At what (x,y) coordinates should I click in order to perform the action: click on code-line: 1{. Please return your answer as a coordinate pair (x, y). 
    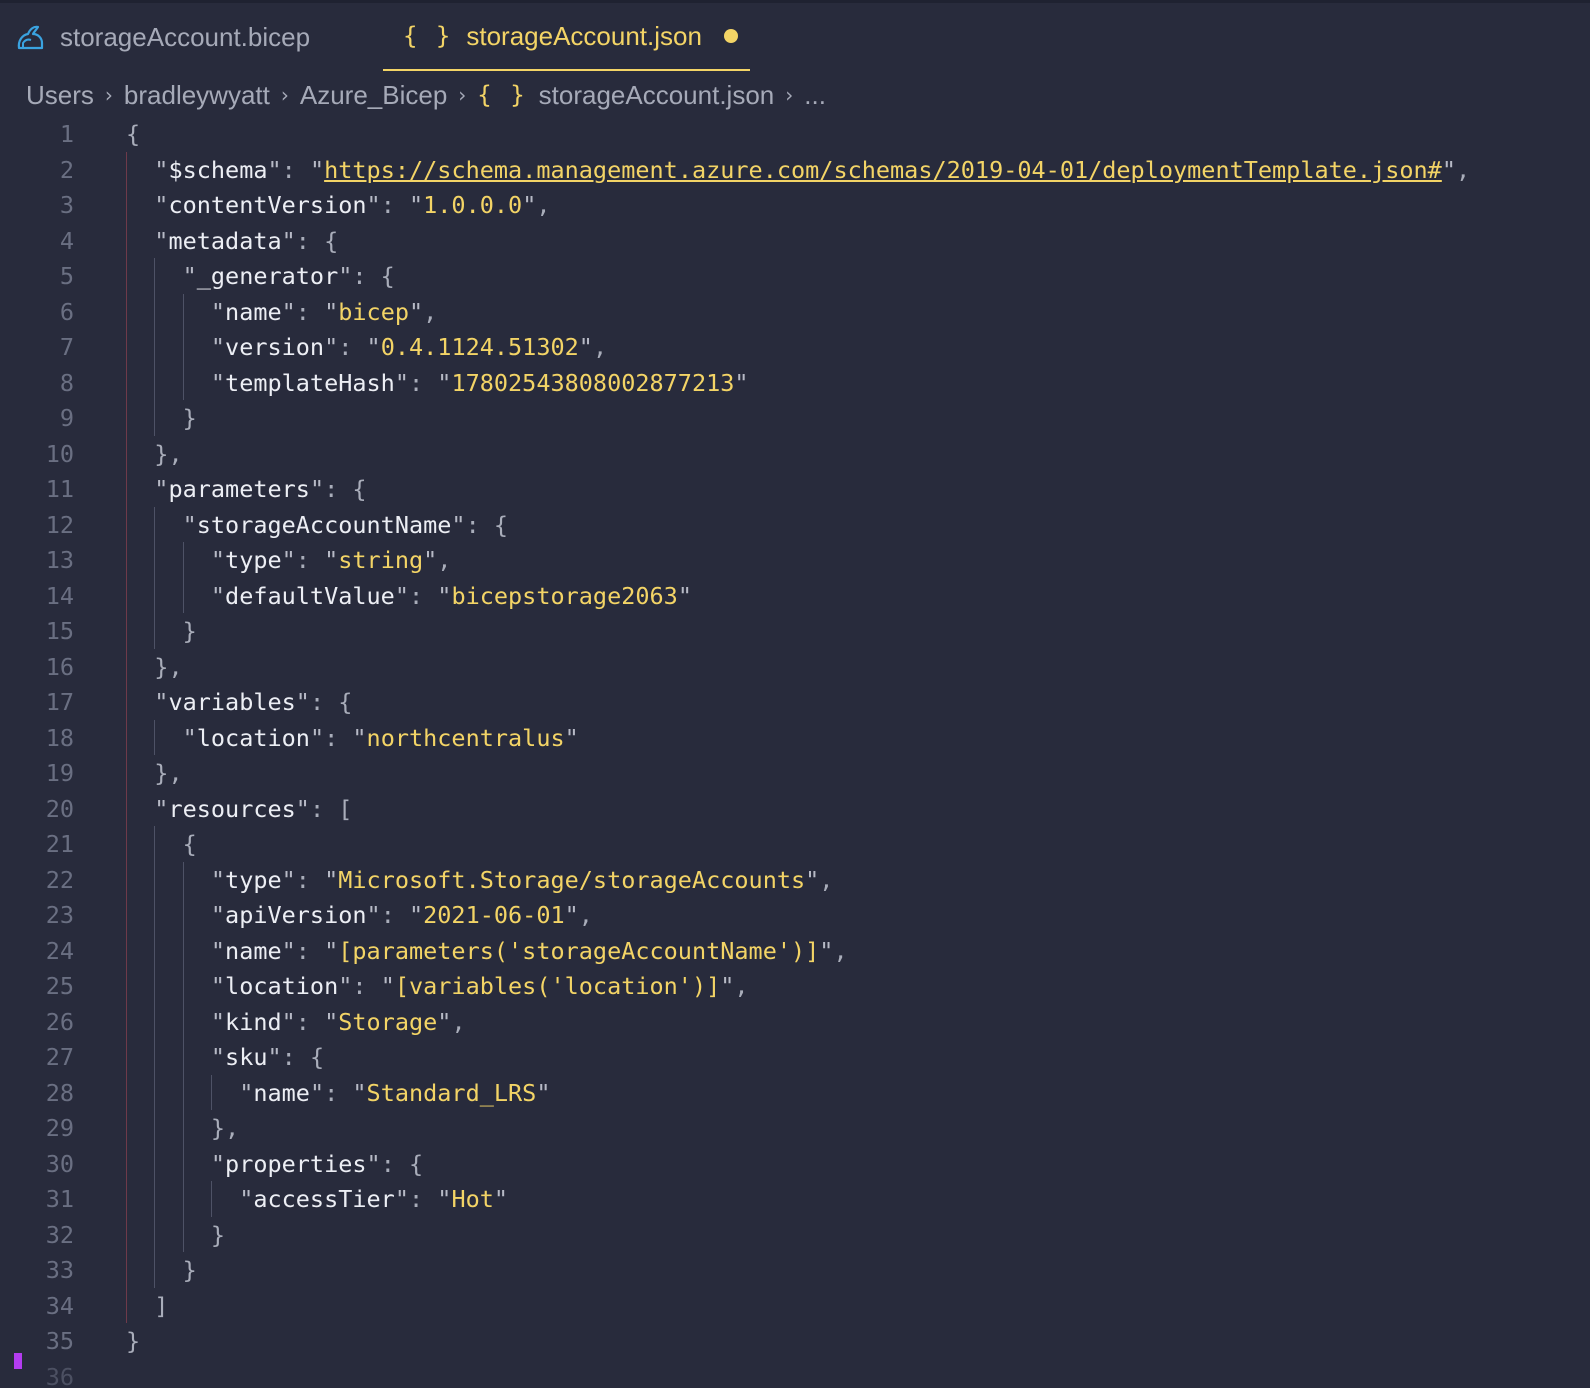
    Looking at the image, I should click on (795, 134).